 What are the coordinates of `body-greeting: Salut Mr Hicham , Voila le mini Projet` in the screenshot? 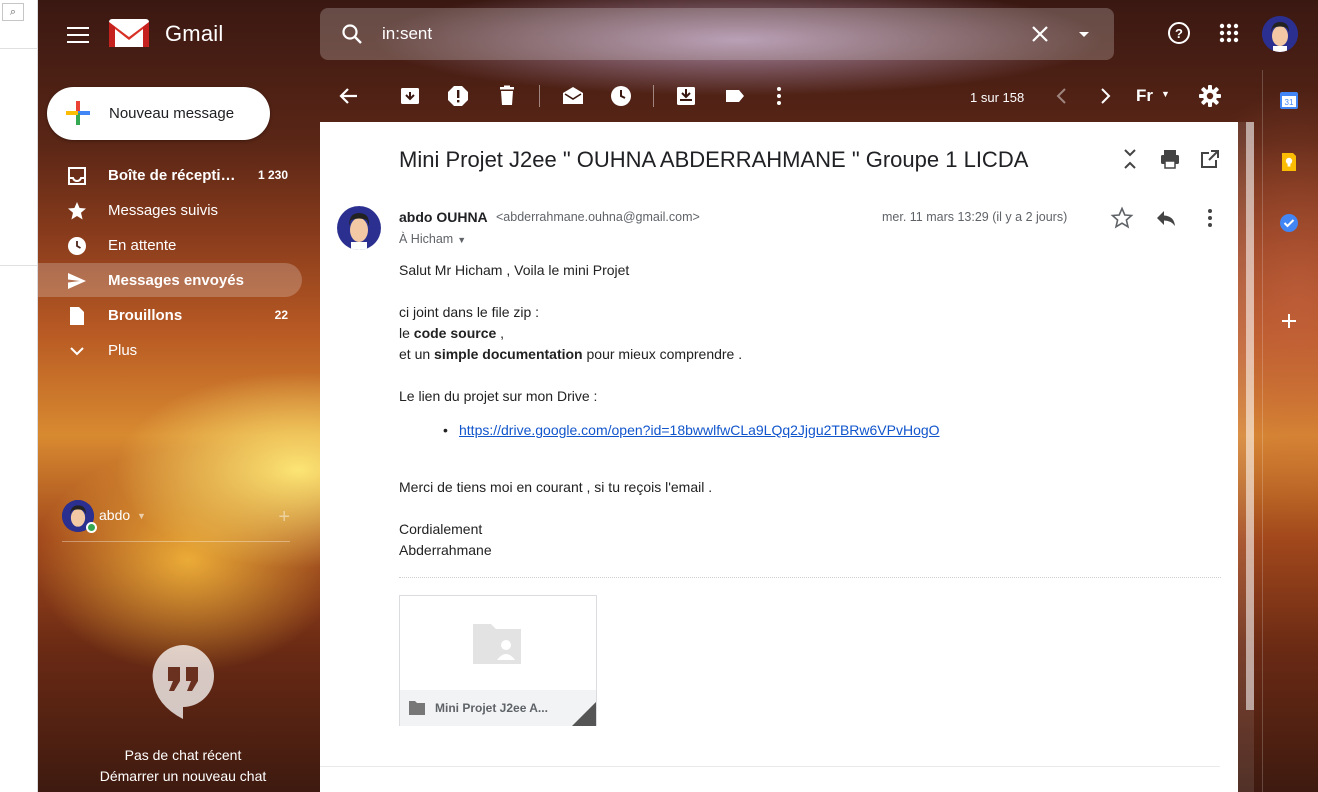 It's located at (514, 270).